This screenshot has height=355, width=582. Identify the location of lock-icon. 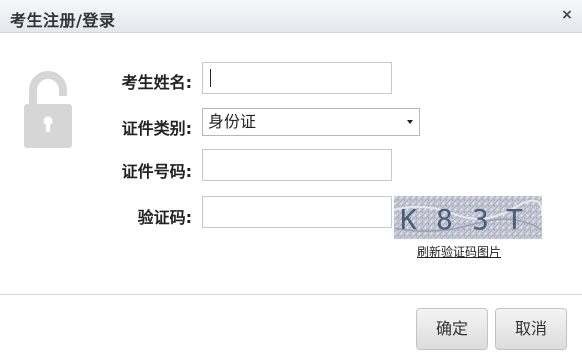
(48, 109).